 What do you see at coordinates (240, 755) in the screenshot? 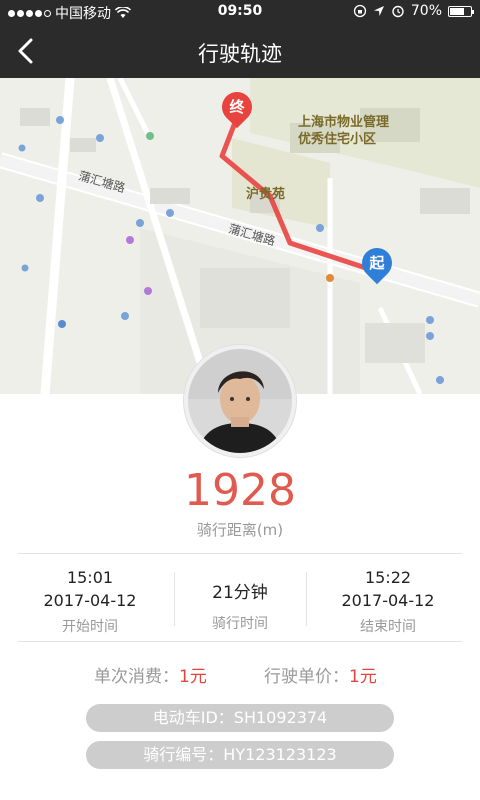
I see `ride-number-badge: 骑行编号：HY123123123` at bounding box center [240, 755].